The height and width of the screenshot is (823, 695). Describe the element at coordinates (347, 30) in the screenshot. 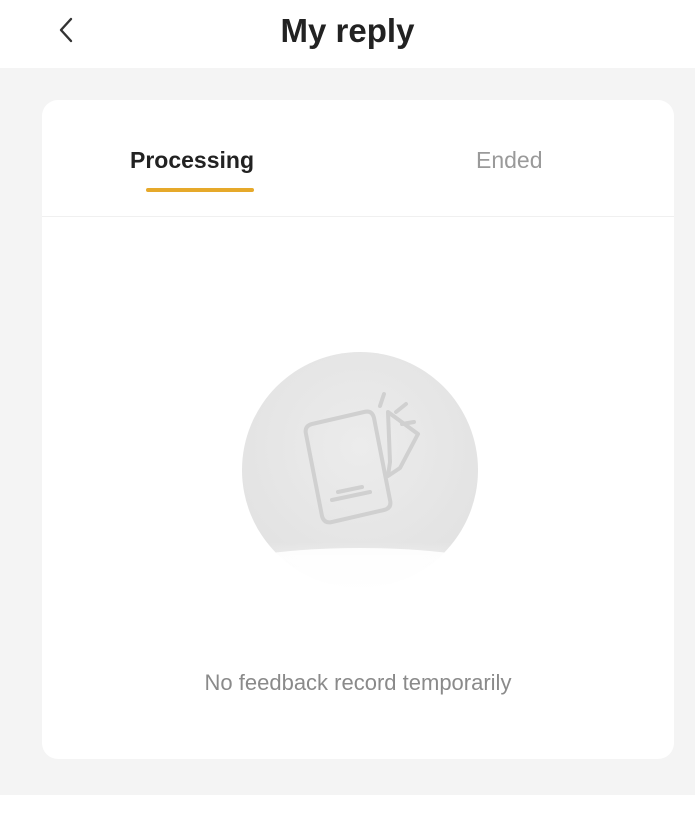

I see `page-title: My reply` at that location.